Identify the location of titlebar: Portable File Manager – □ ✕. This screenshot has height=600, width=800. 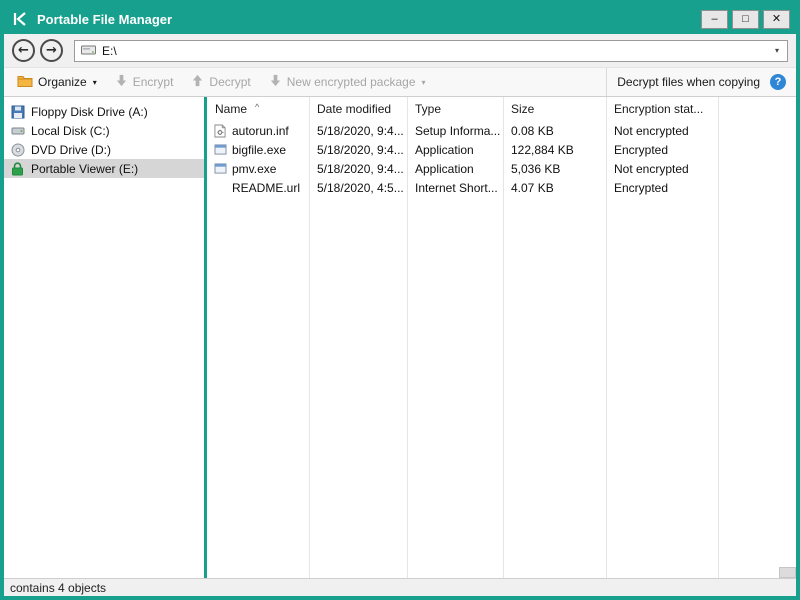
(400, 19).